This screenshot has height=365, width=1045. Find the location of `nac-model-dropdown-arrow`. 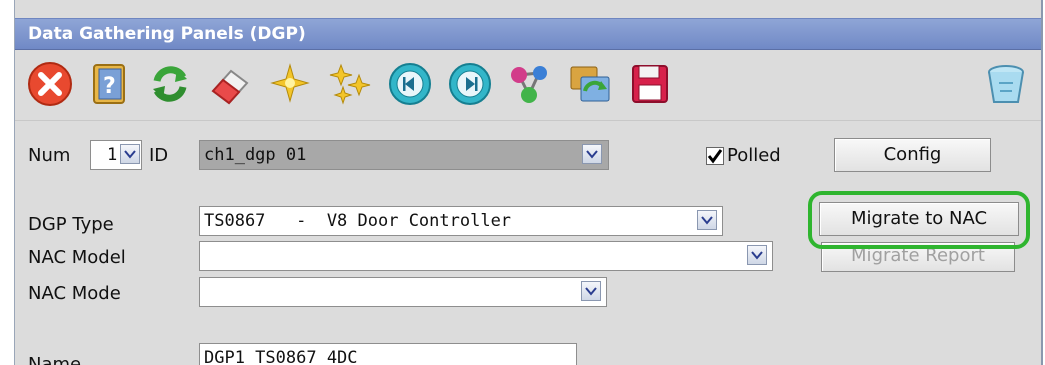

nac-model-dropdown-arrow is located at coordinates (757, 255).